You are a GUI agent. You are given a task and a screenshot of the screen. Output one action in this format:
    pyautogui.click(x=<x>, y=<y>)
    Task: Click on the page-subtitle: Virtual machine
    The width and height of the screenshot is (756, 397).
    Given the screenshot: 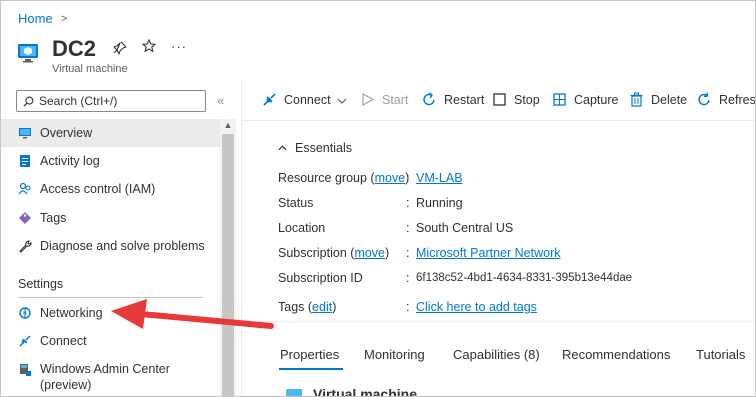 What is the action you would take?
    pyautogui.click(x=90, y=69)
    